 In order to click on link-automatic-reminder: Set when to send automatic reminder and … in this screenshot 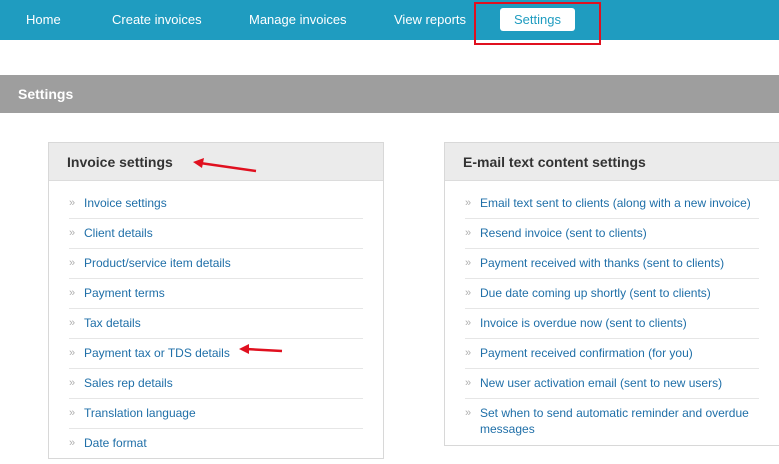, I will do `click(614, 421)`.